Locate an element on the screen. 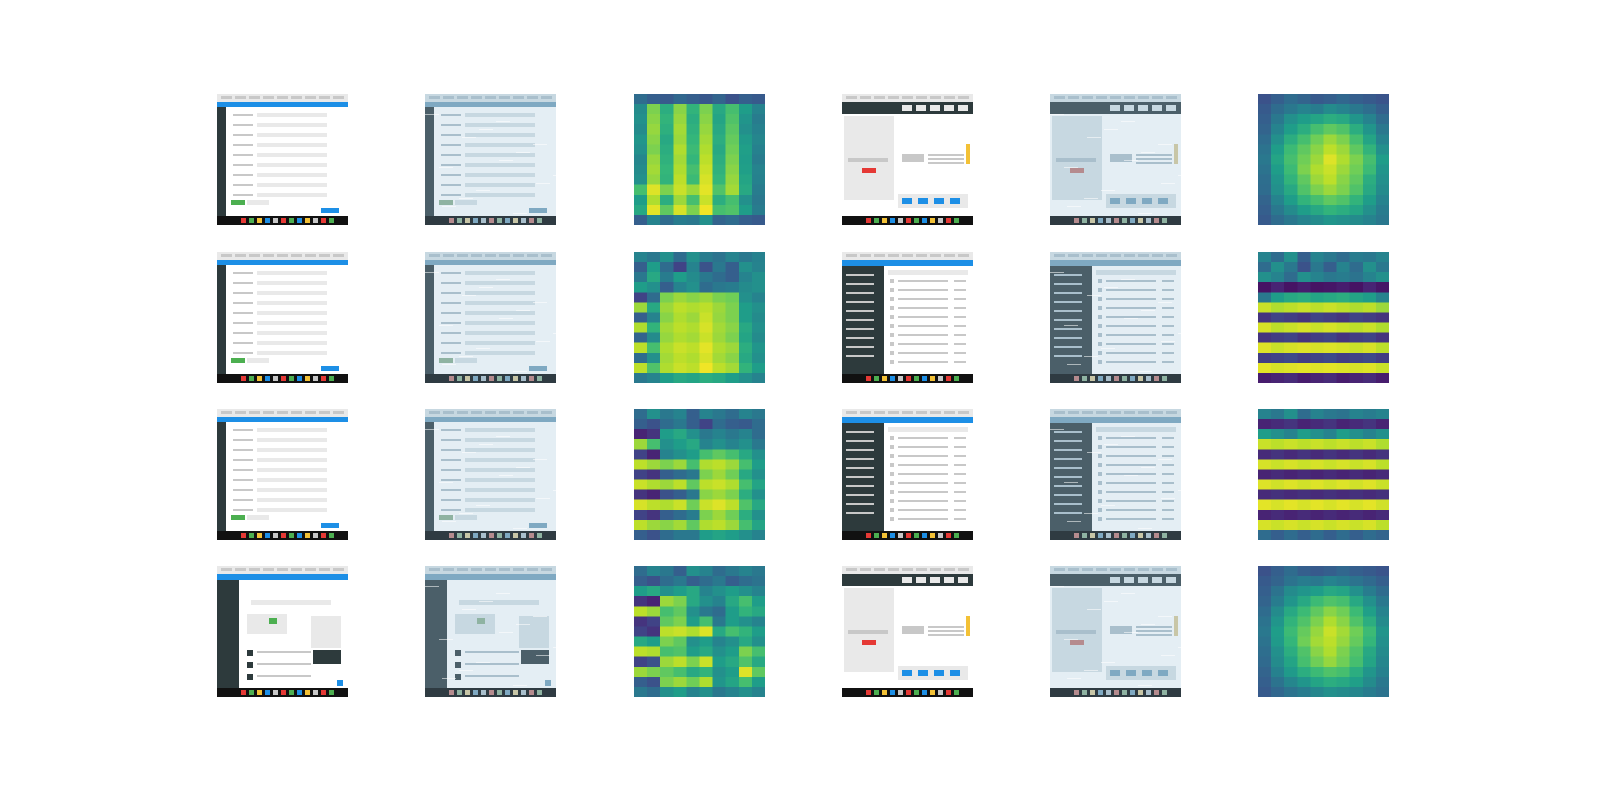 The width and height of the screenshot is (1600, 800). footer-tile is located at coordinates (1131, 673).